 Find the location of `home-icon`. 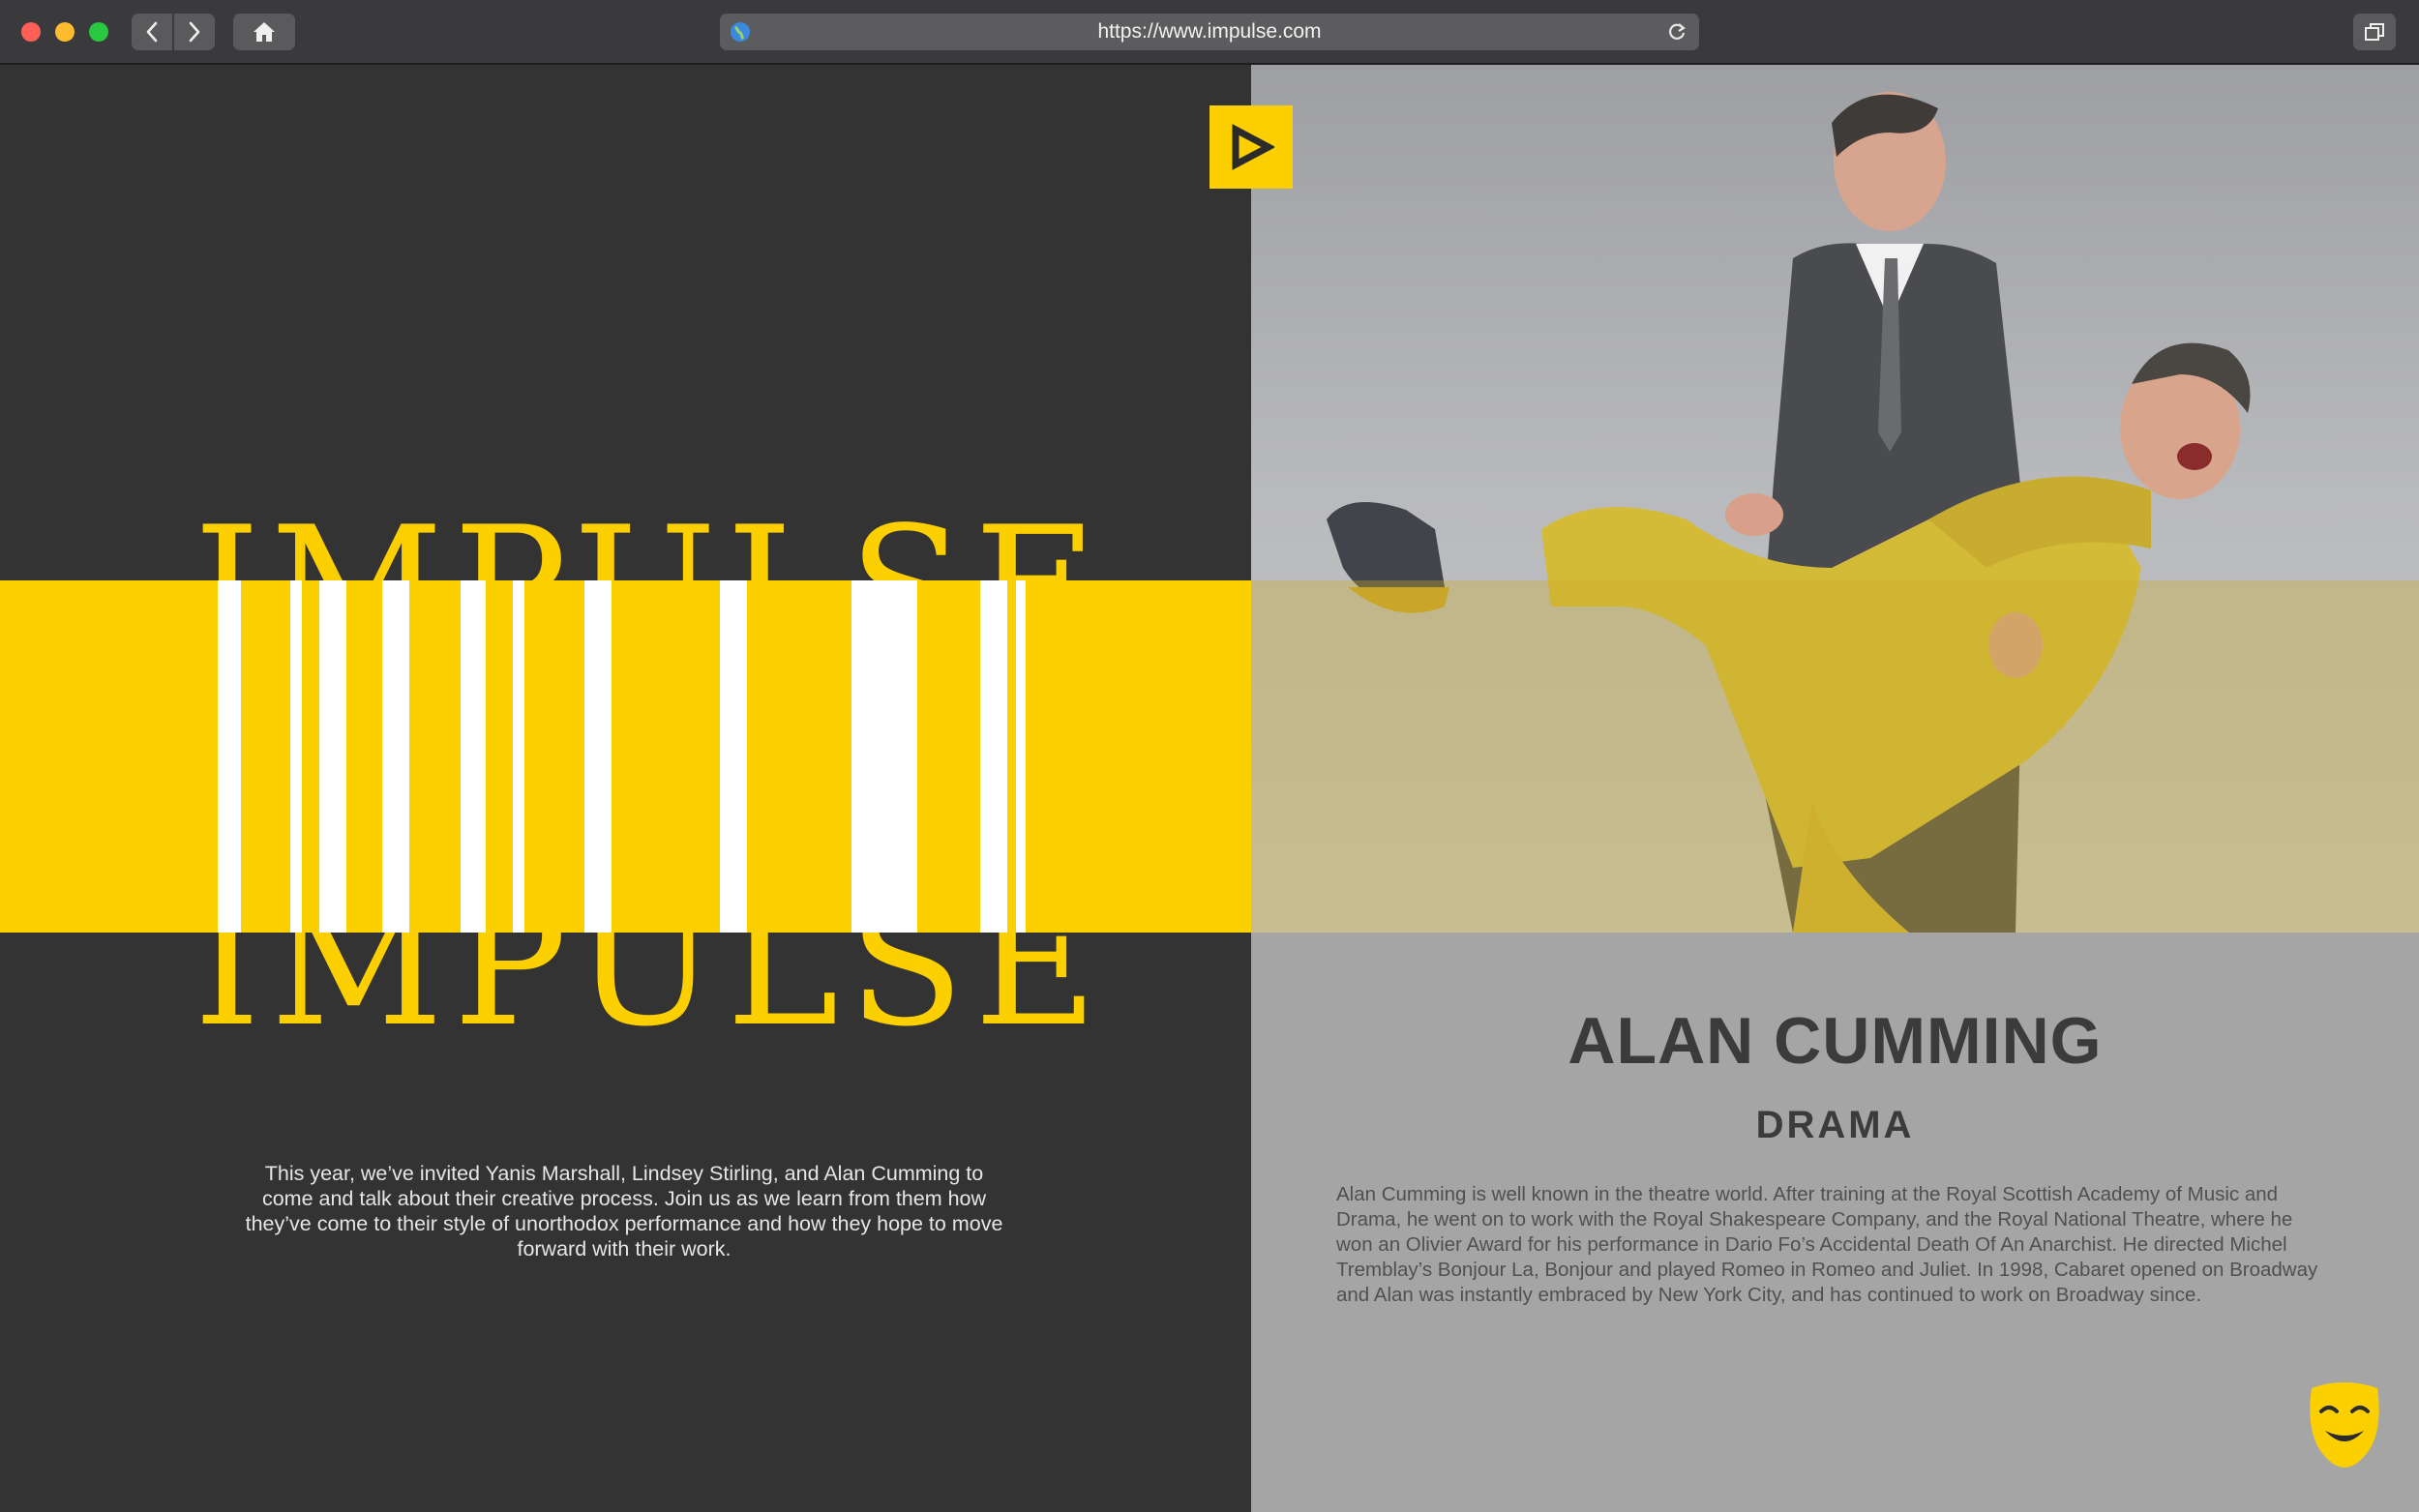

home-icon is located at coordinates (265, 32).